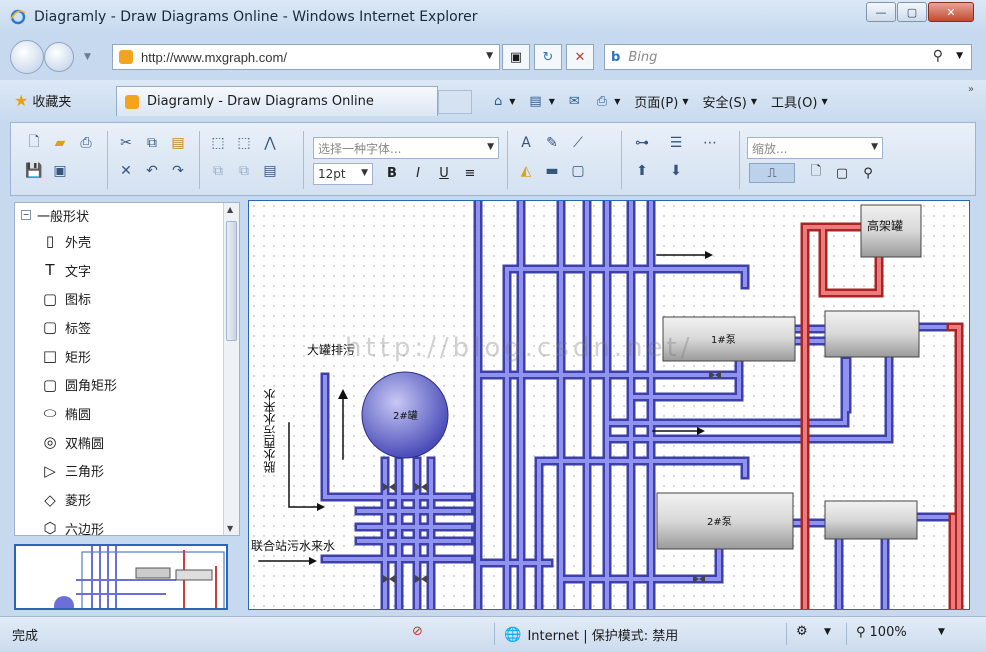 The width and height of the screenshot is (986, 652). What do you see at coordinates (392, 173) in the screenshot?
I see `bold-button: B` at bounding box center [392, 173].